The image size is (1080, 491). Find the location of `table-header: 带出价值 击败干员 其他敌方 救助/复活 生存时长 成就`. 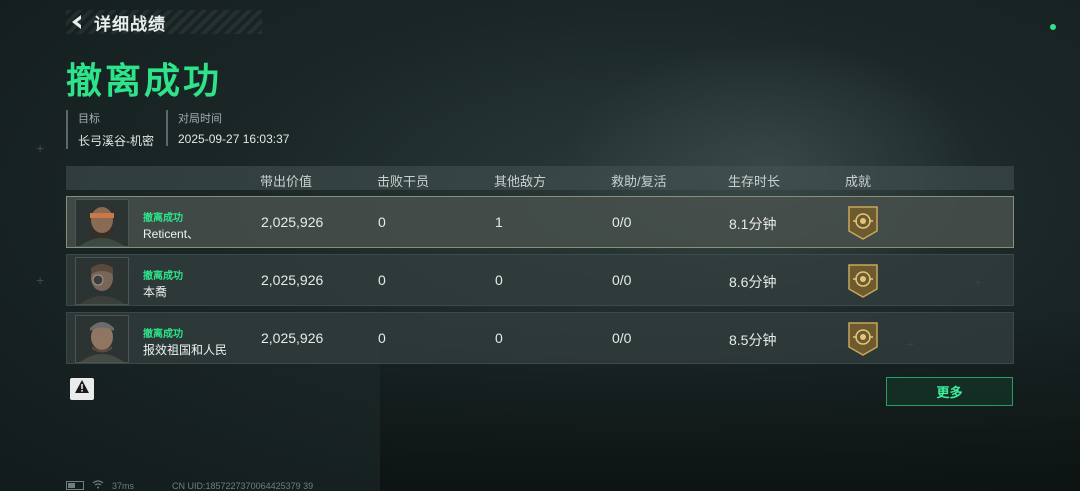

table-header: 带出价值 击败干员 其他敌方 救助/复活 生存时长 成就 is located at coordinates (540, 178).